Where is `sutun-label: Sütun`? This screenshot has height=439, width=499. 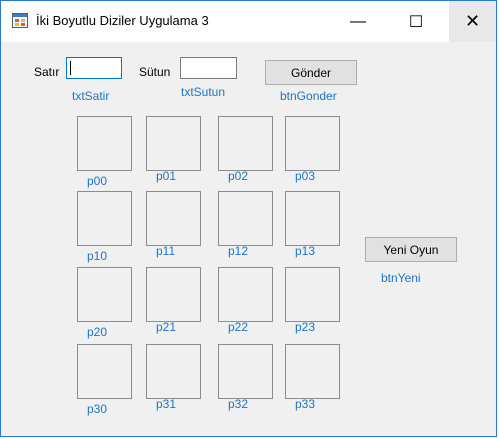 sutun-label: Sütun is located at coordinates (155, 72).